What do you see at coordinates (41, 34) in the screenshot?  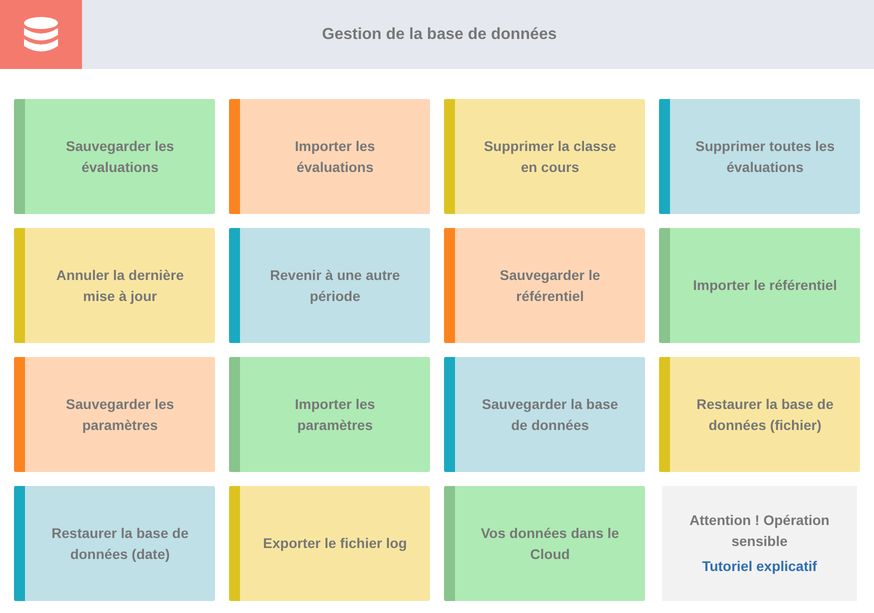 I see `database-icon` at bounding box center [41, 34].